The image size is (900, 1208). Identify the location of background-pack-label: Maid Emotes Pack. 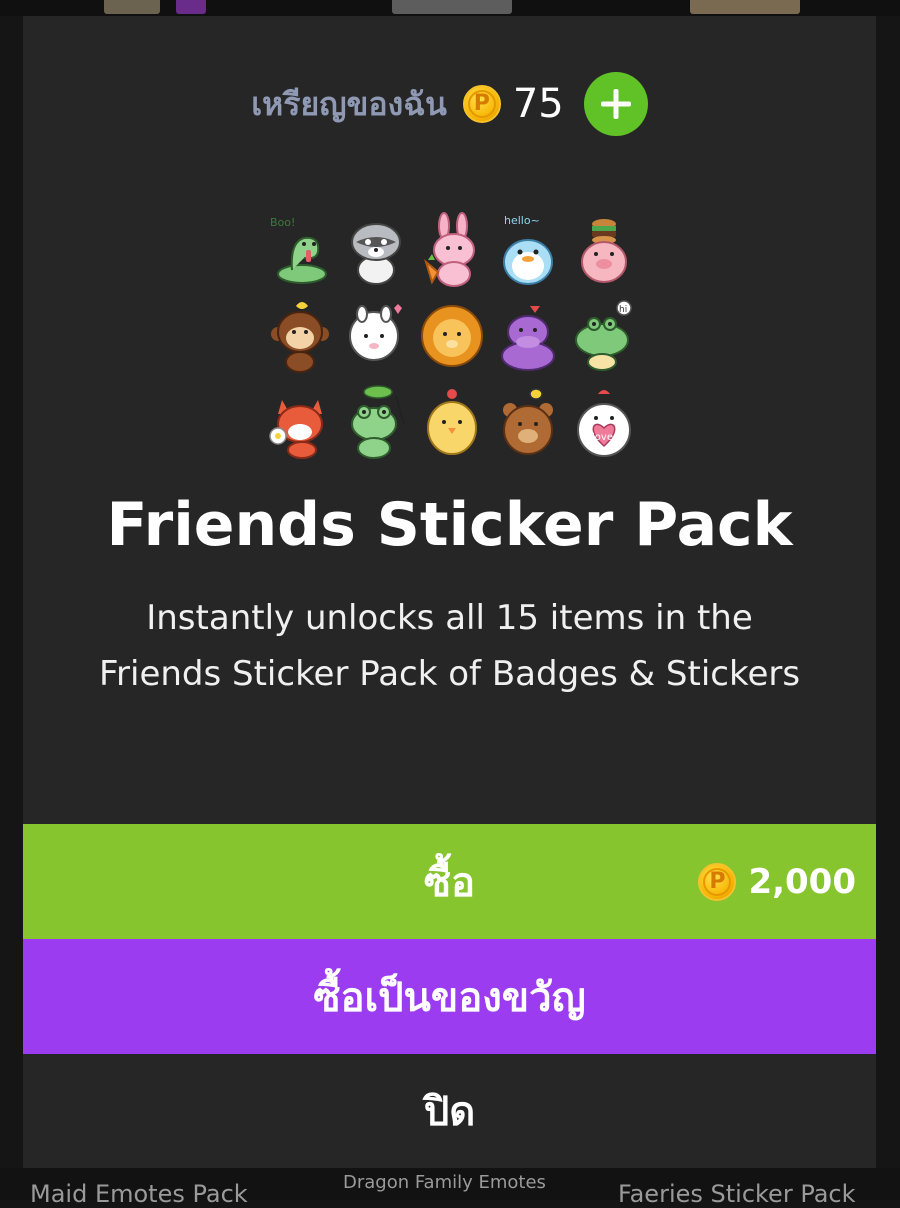
(139, 1194).